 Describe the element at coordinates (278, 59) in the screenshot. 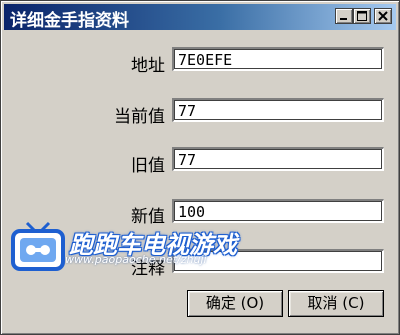

I see `address-field: 7E0EFE` at that location.